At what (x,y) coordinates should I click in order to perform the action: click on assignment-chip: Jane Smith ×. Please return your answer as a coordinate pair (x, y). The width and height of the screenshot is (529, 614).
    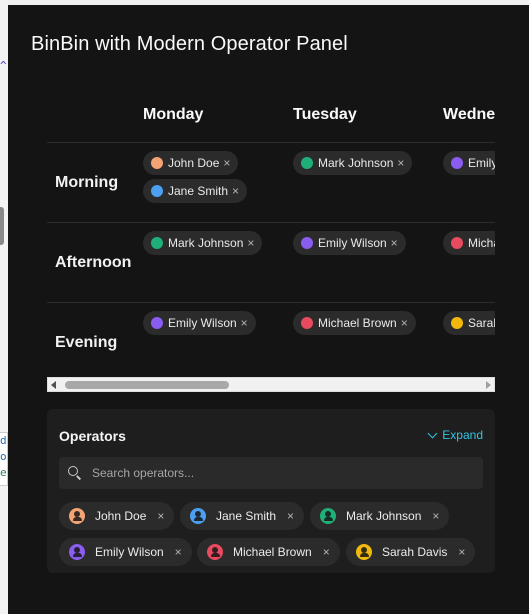
    Looking at the image, I should click on (195, 191).